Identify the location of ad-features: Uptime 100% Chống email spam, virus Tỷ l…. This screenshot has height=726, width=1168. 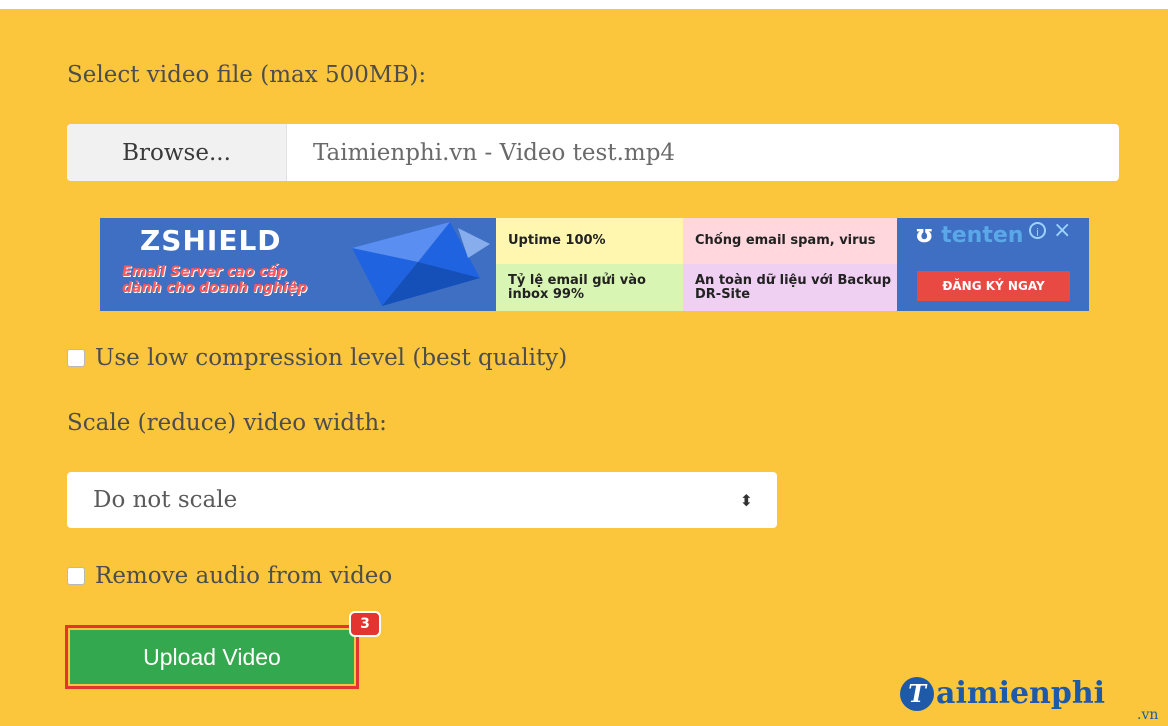
(696, 264).